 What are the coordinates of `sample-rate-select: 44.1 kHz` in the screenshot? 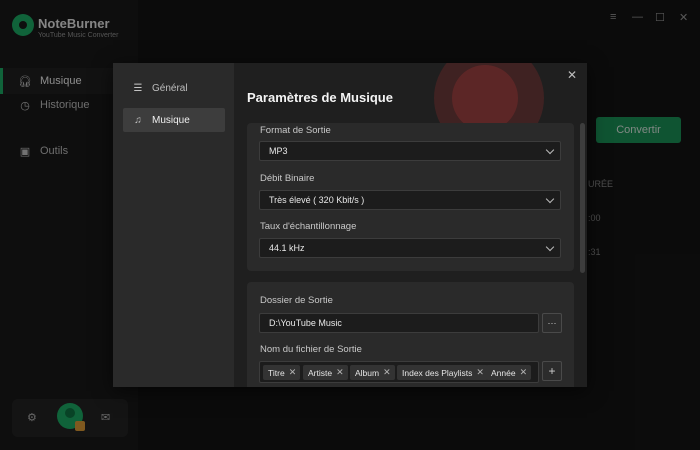 It's located at (410, 248).